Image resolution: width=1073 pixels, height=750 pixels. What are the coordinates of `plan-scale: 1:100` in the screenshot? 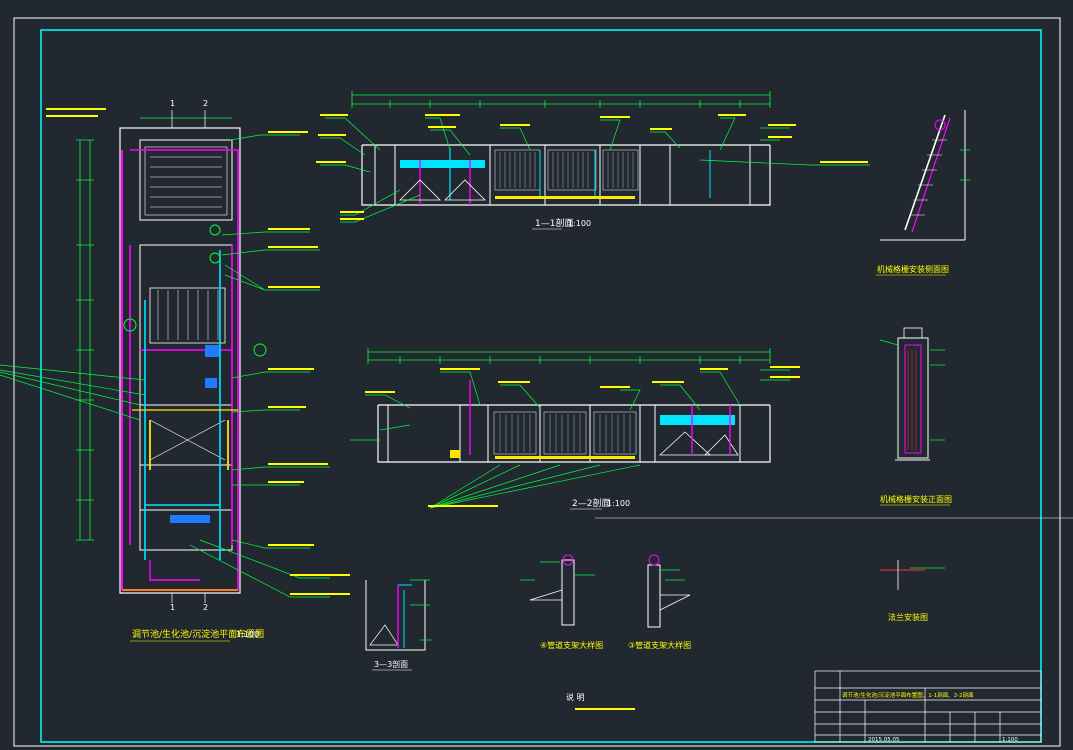 It's located at (247, 634).